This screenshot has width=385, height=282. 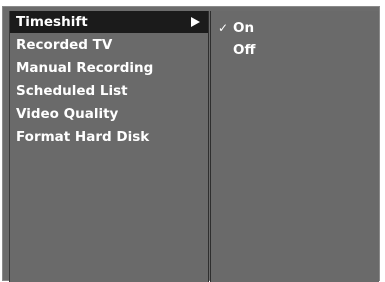 I want to click on menu-item-manual-recording: Manual Recording, so click(x=109, y=68).